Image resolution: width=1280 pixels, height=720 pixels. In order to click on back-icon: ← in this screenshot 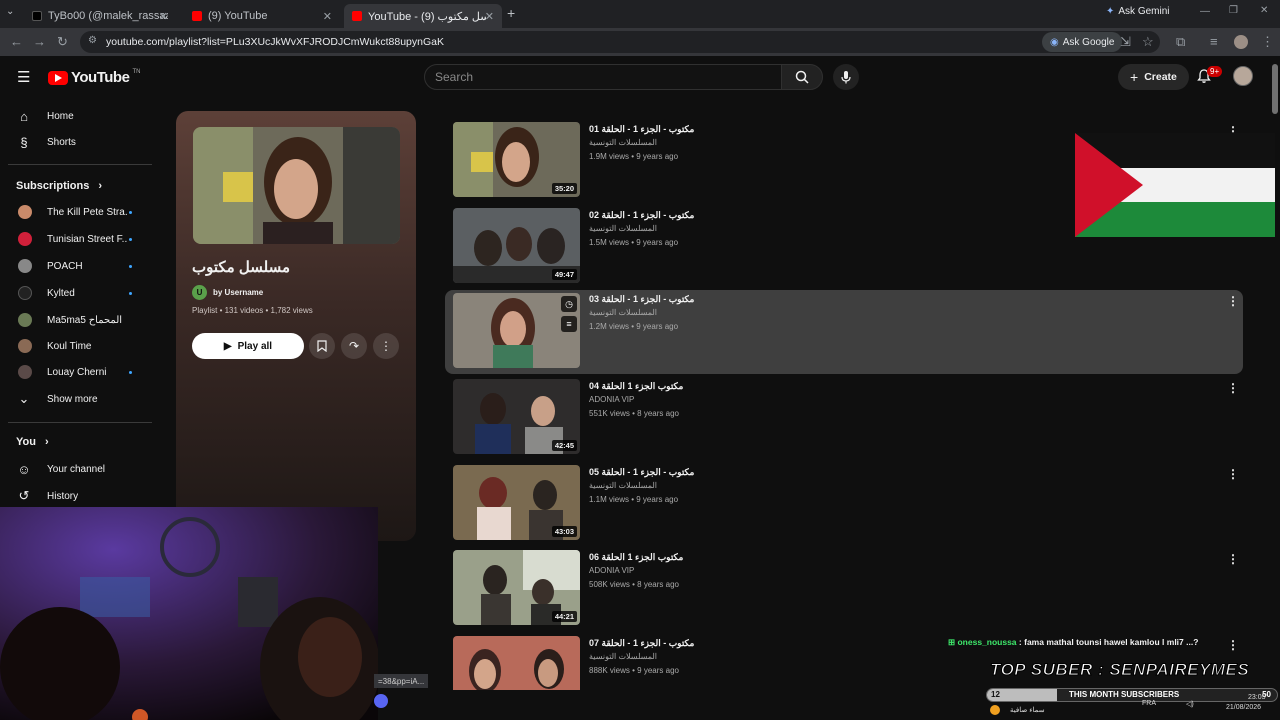, I will do `click(16, 41)`.